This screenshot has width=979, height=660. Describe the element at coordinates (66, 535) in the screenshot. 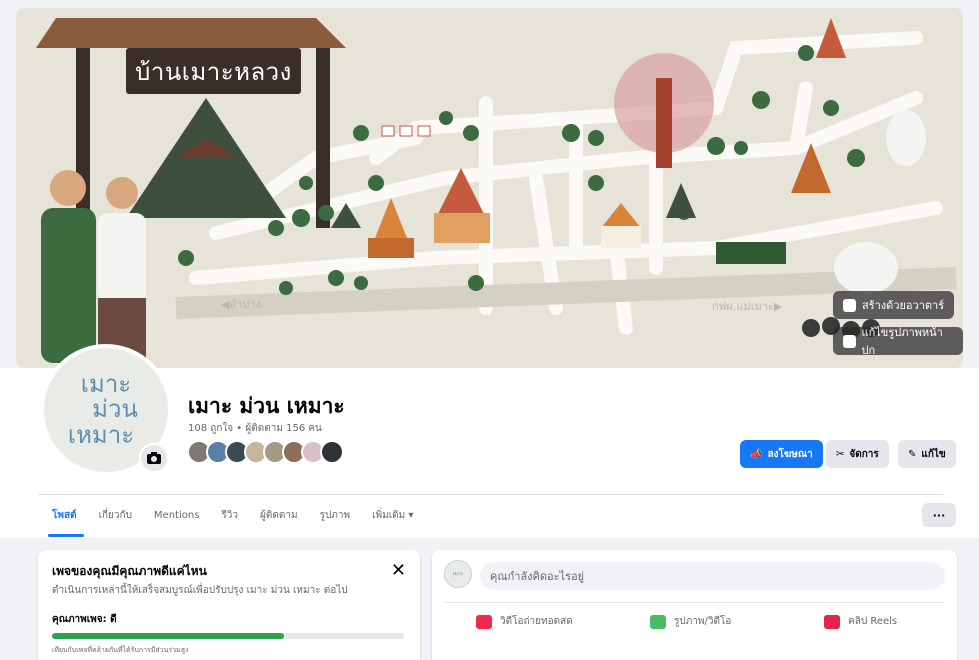

I see `active-tab-indicator` at that location.